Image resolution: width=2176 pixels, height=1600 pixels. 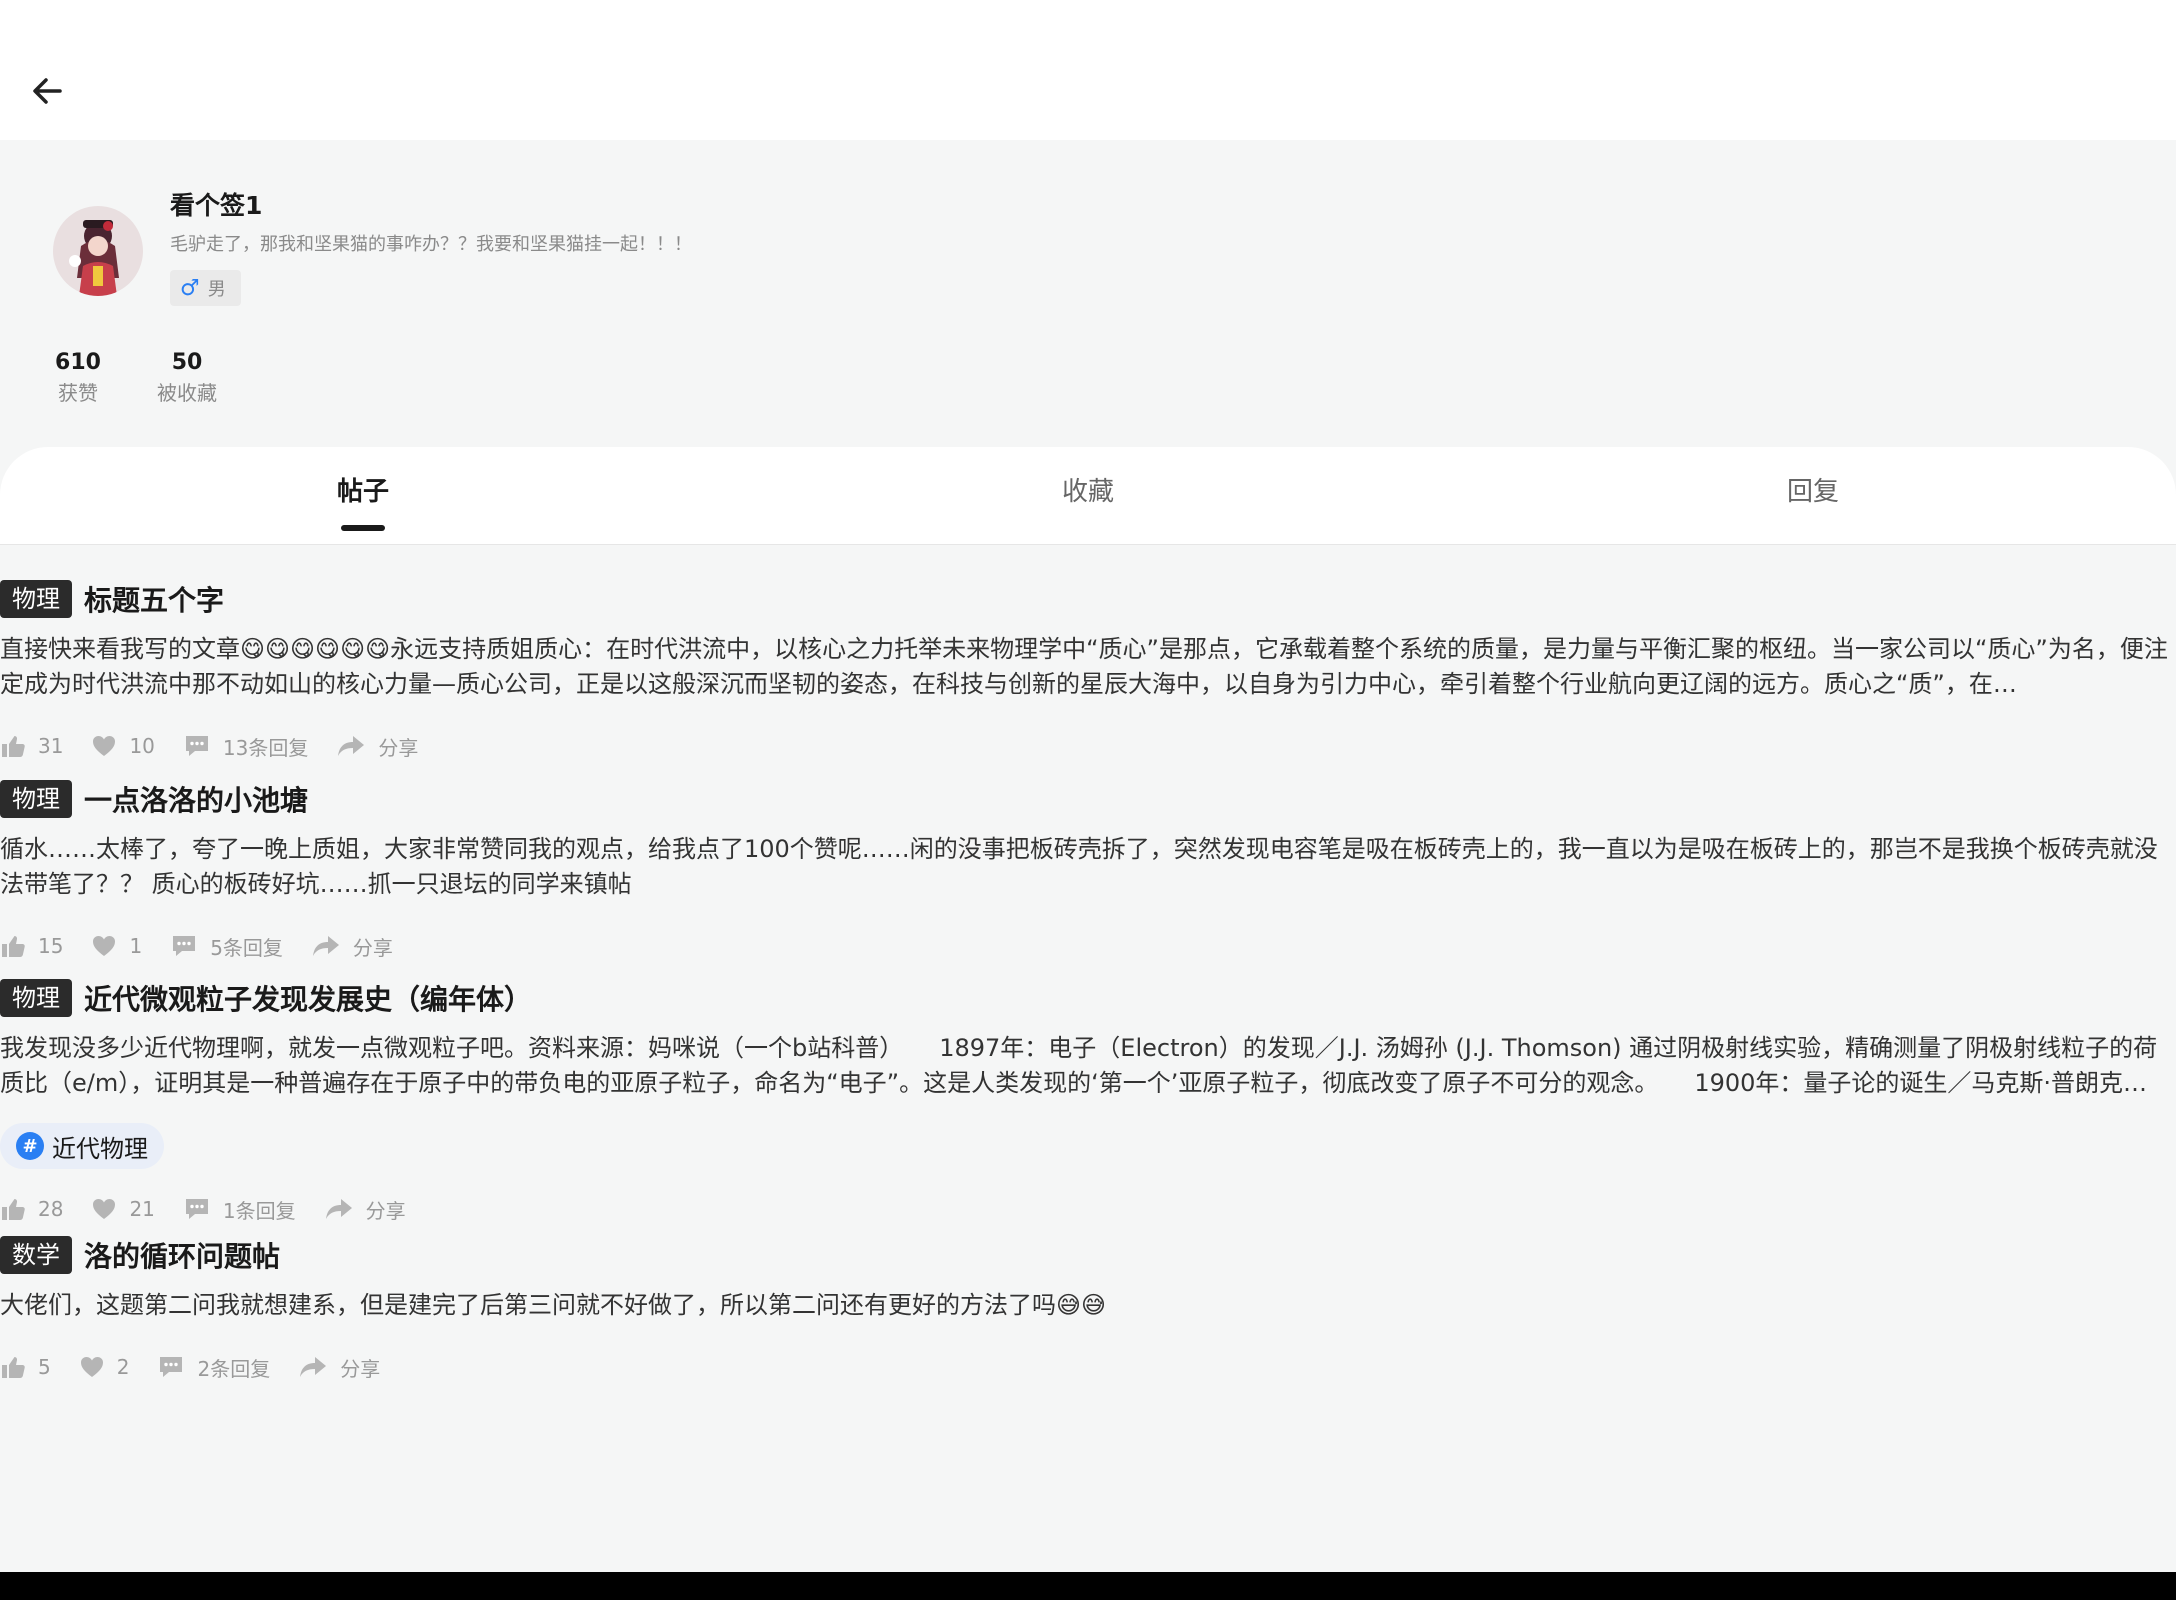 What do you see at coordinates (136, 946) in the screenshot?
I see `favorite-count: 1` at bounding box center [136, 946].